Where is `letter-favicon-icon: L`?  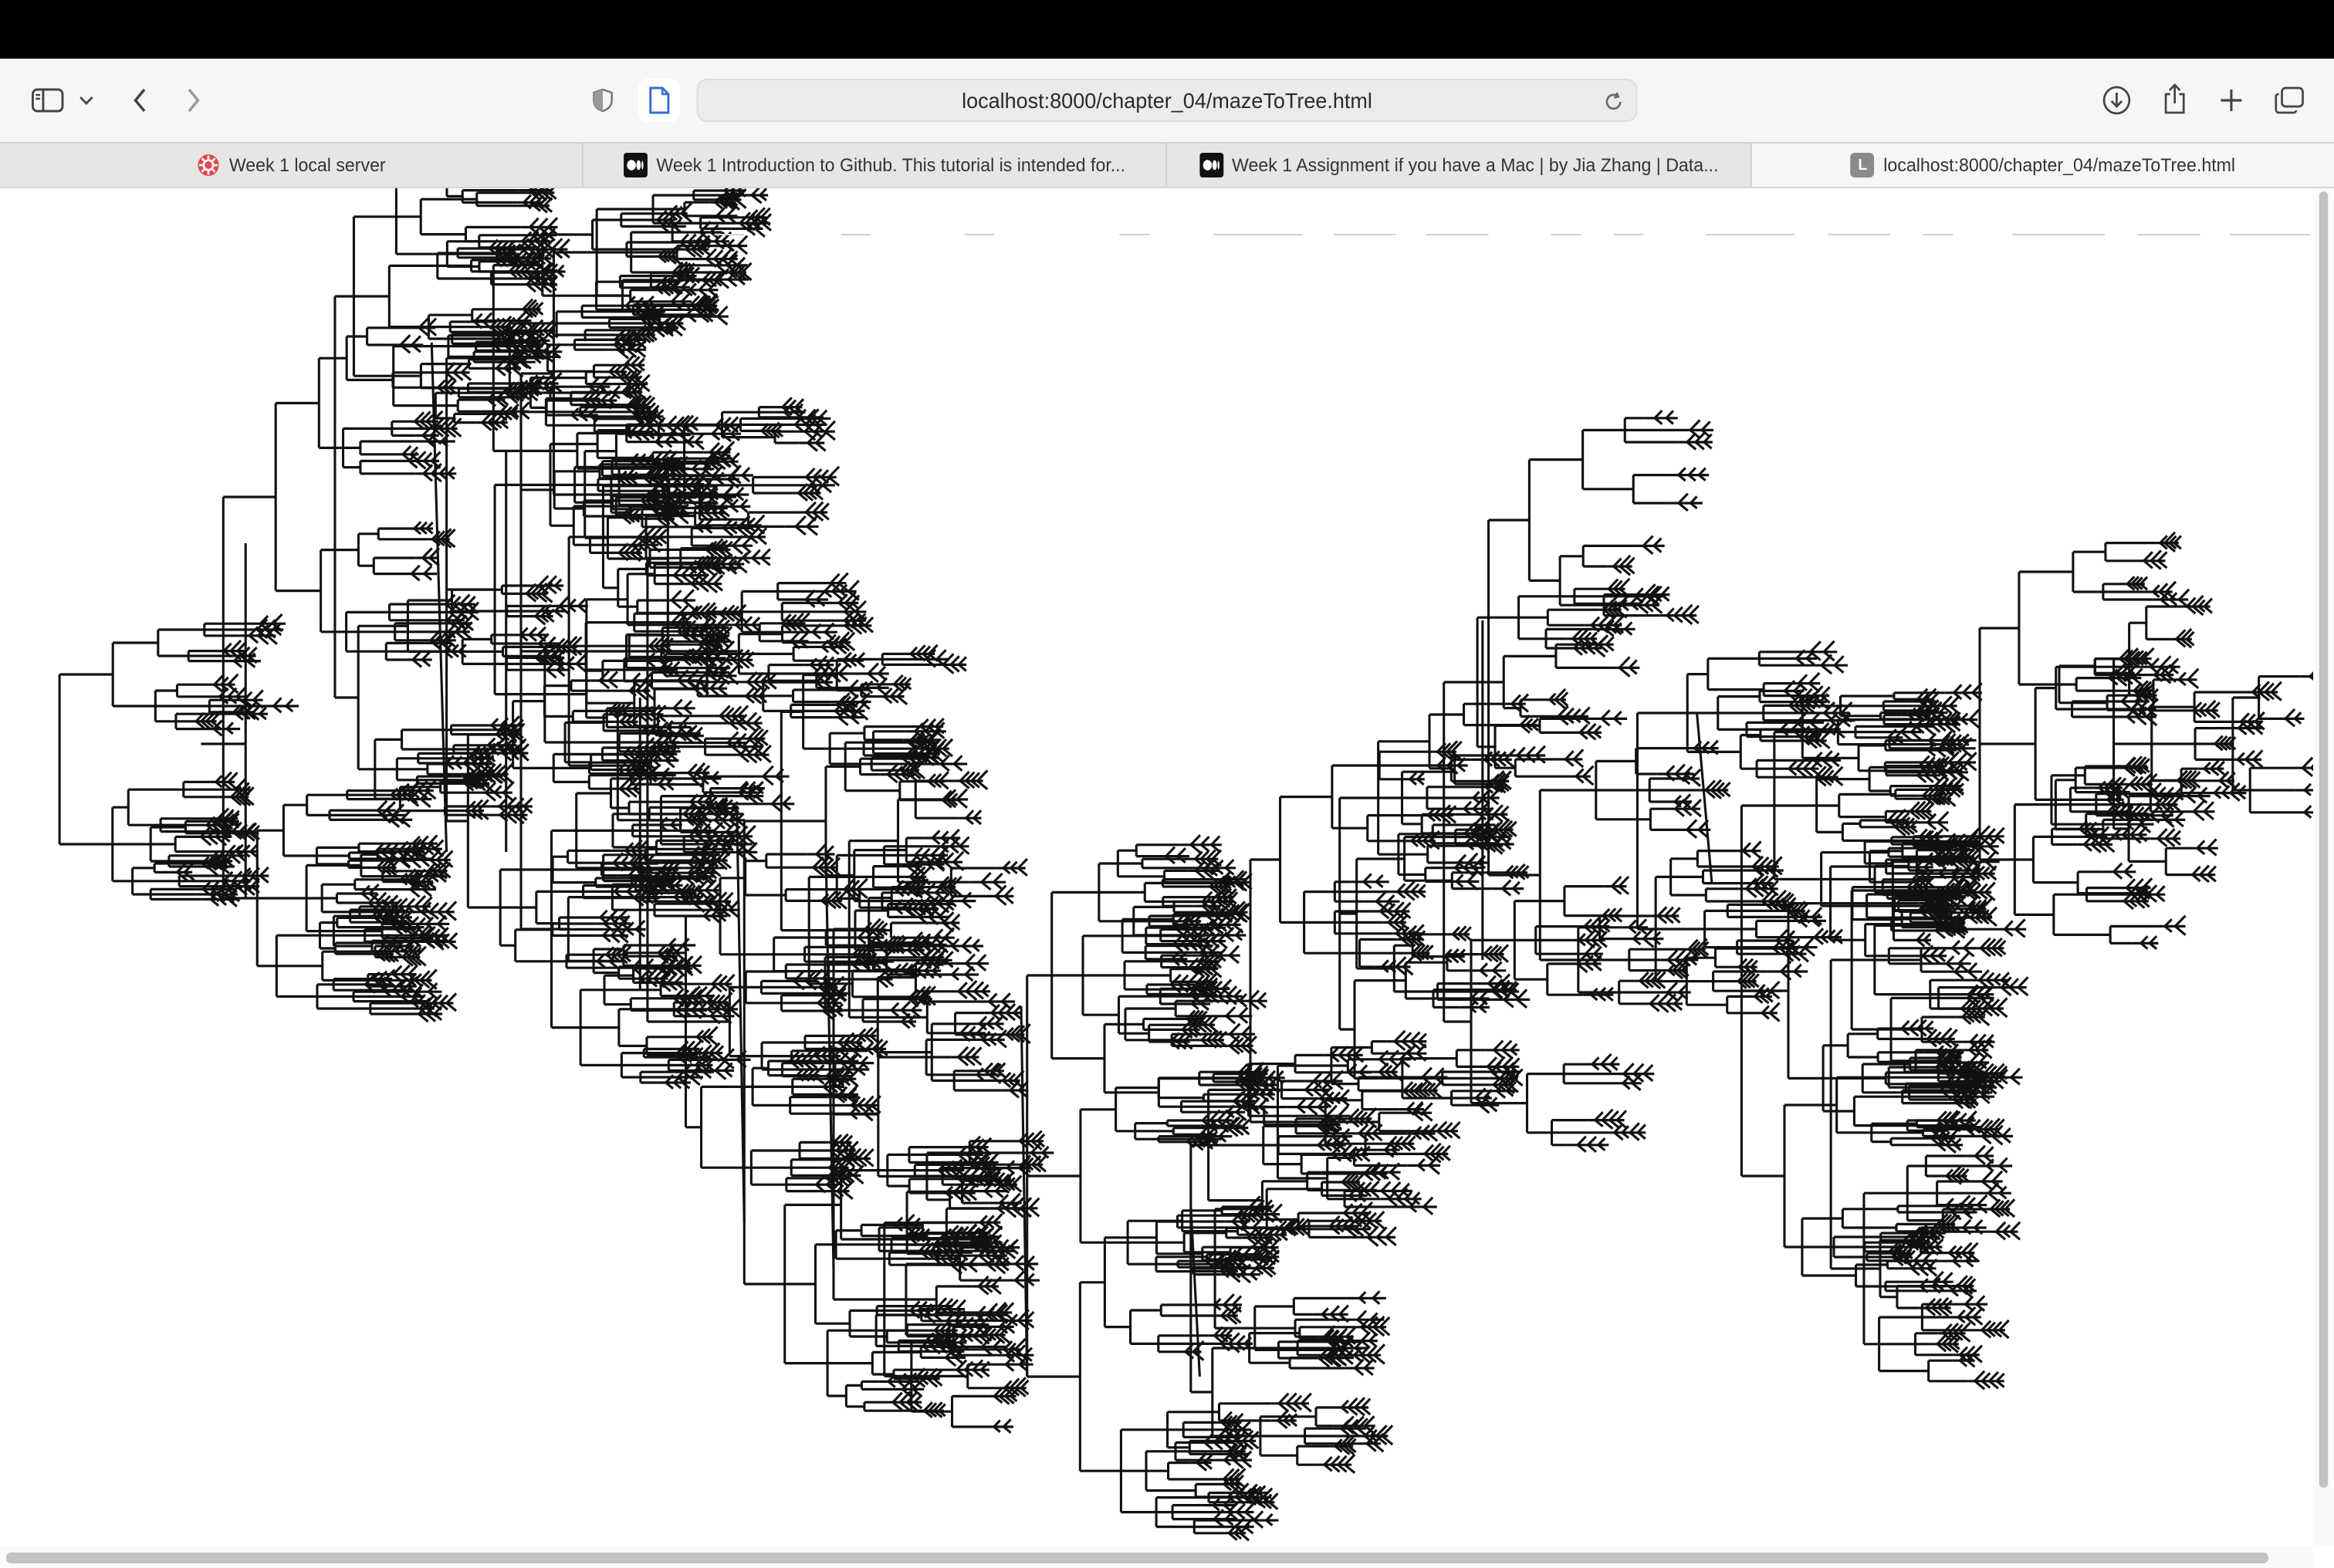
letter-favicon-icon: L is located at coordinates (1863, 165).